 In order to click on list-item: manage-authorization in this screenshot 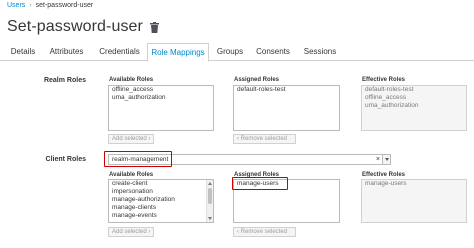, I will do `click(161, 200)`.